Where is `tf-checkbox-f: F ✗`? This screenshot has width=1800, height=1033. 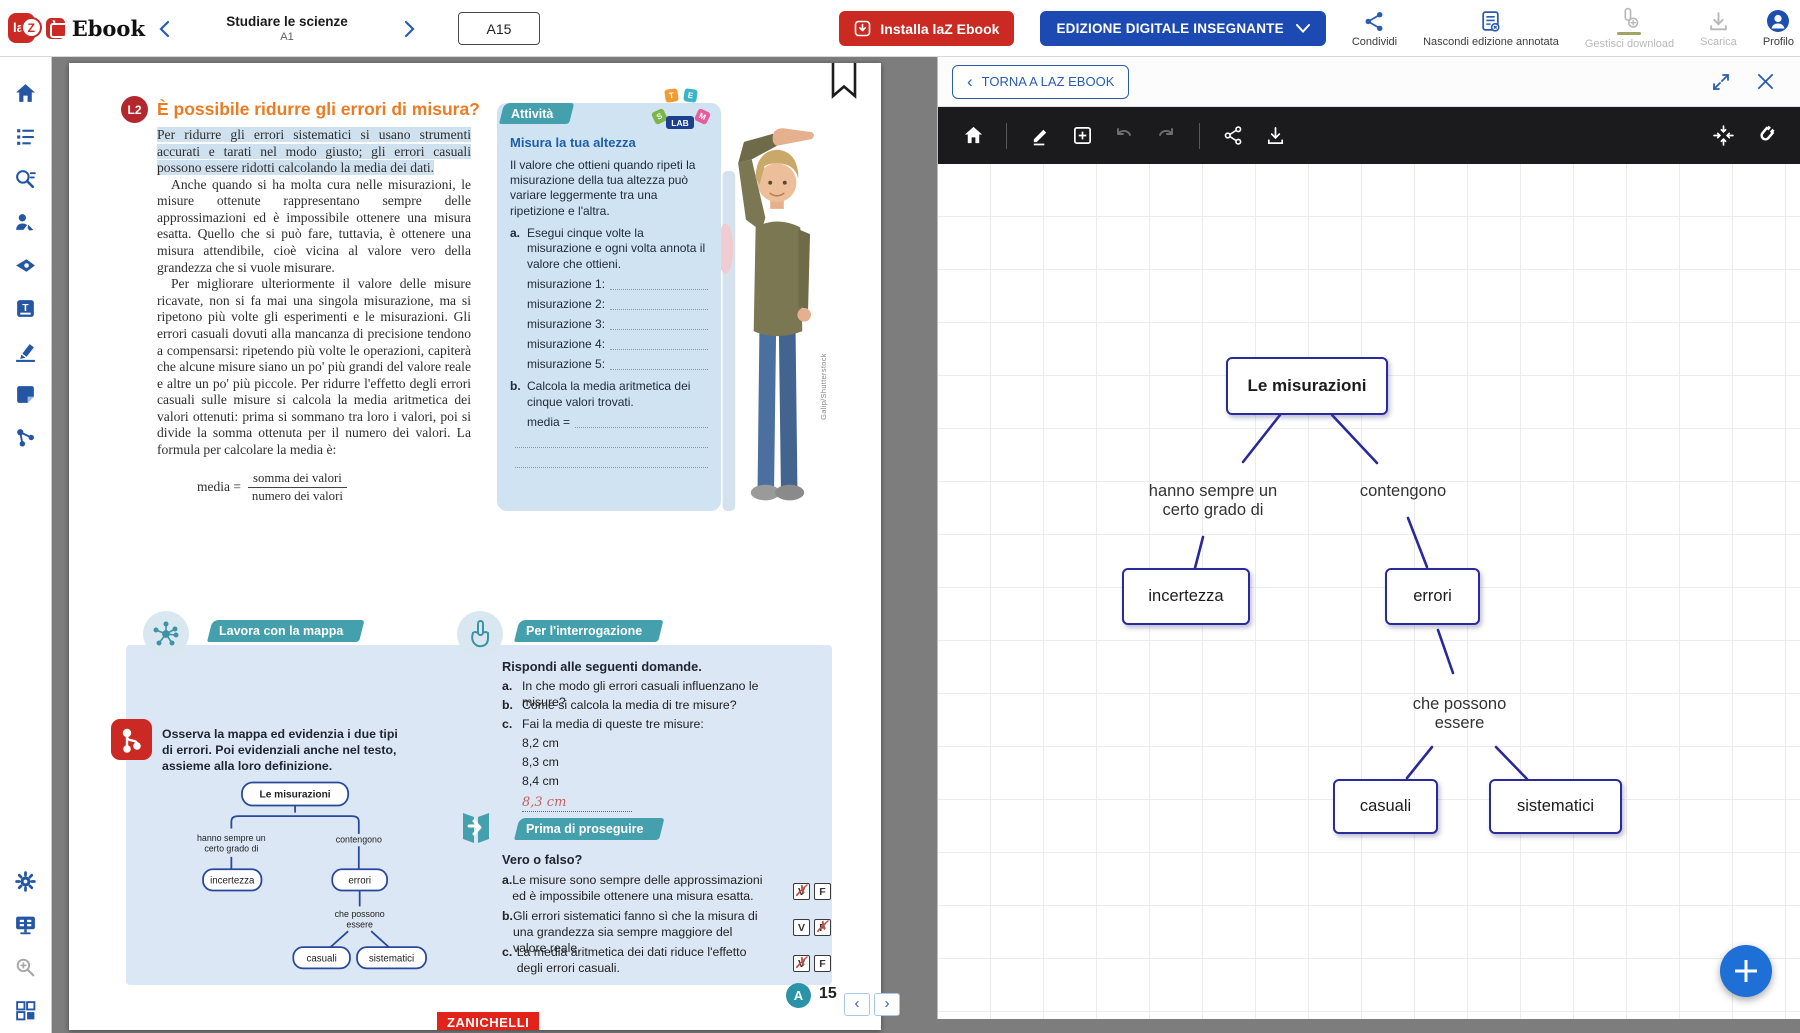 tf-checkbox-f: F ✗ is located at coordinates (822, 926).